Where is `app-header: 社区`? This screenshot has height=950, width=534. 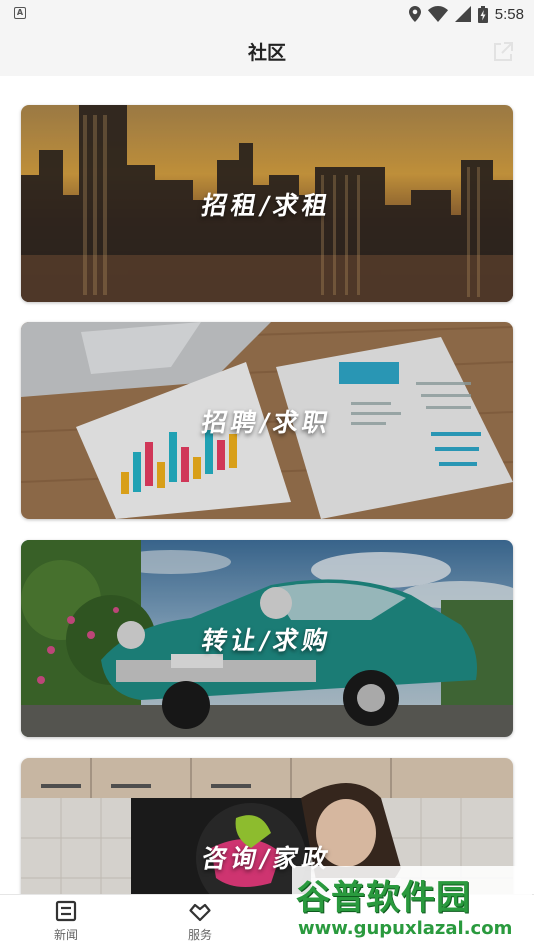 app-header: 社区 is located at coordinates (267, 52).